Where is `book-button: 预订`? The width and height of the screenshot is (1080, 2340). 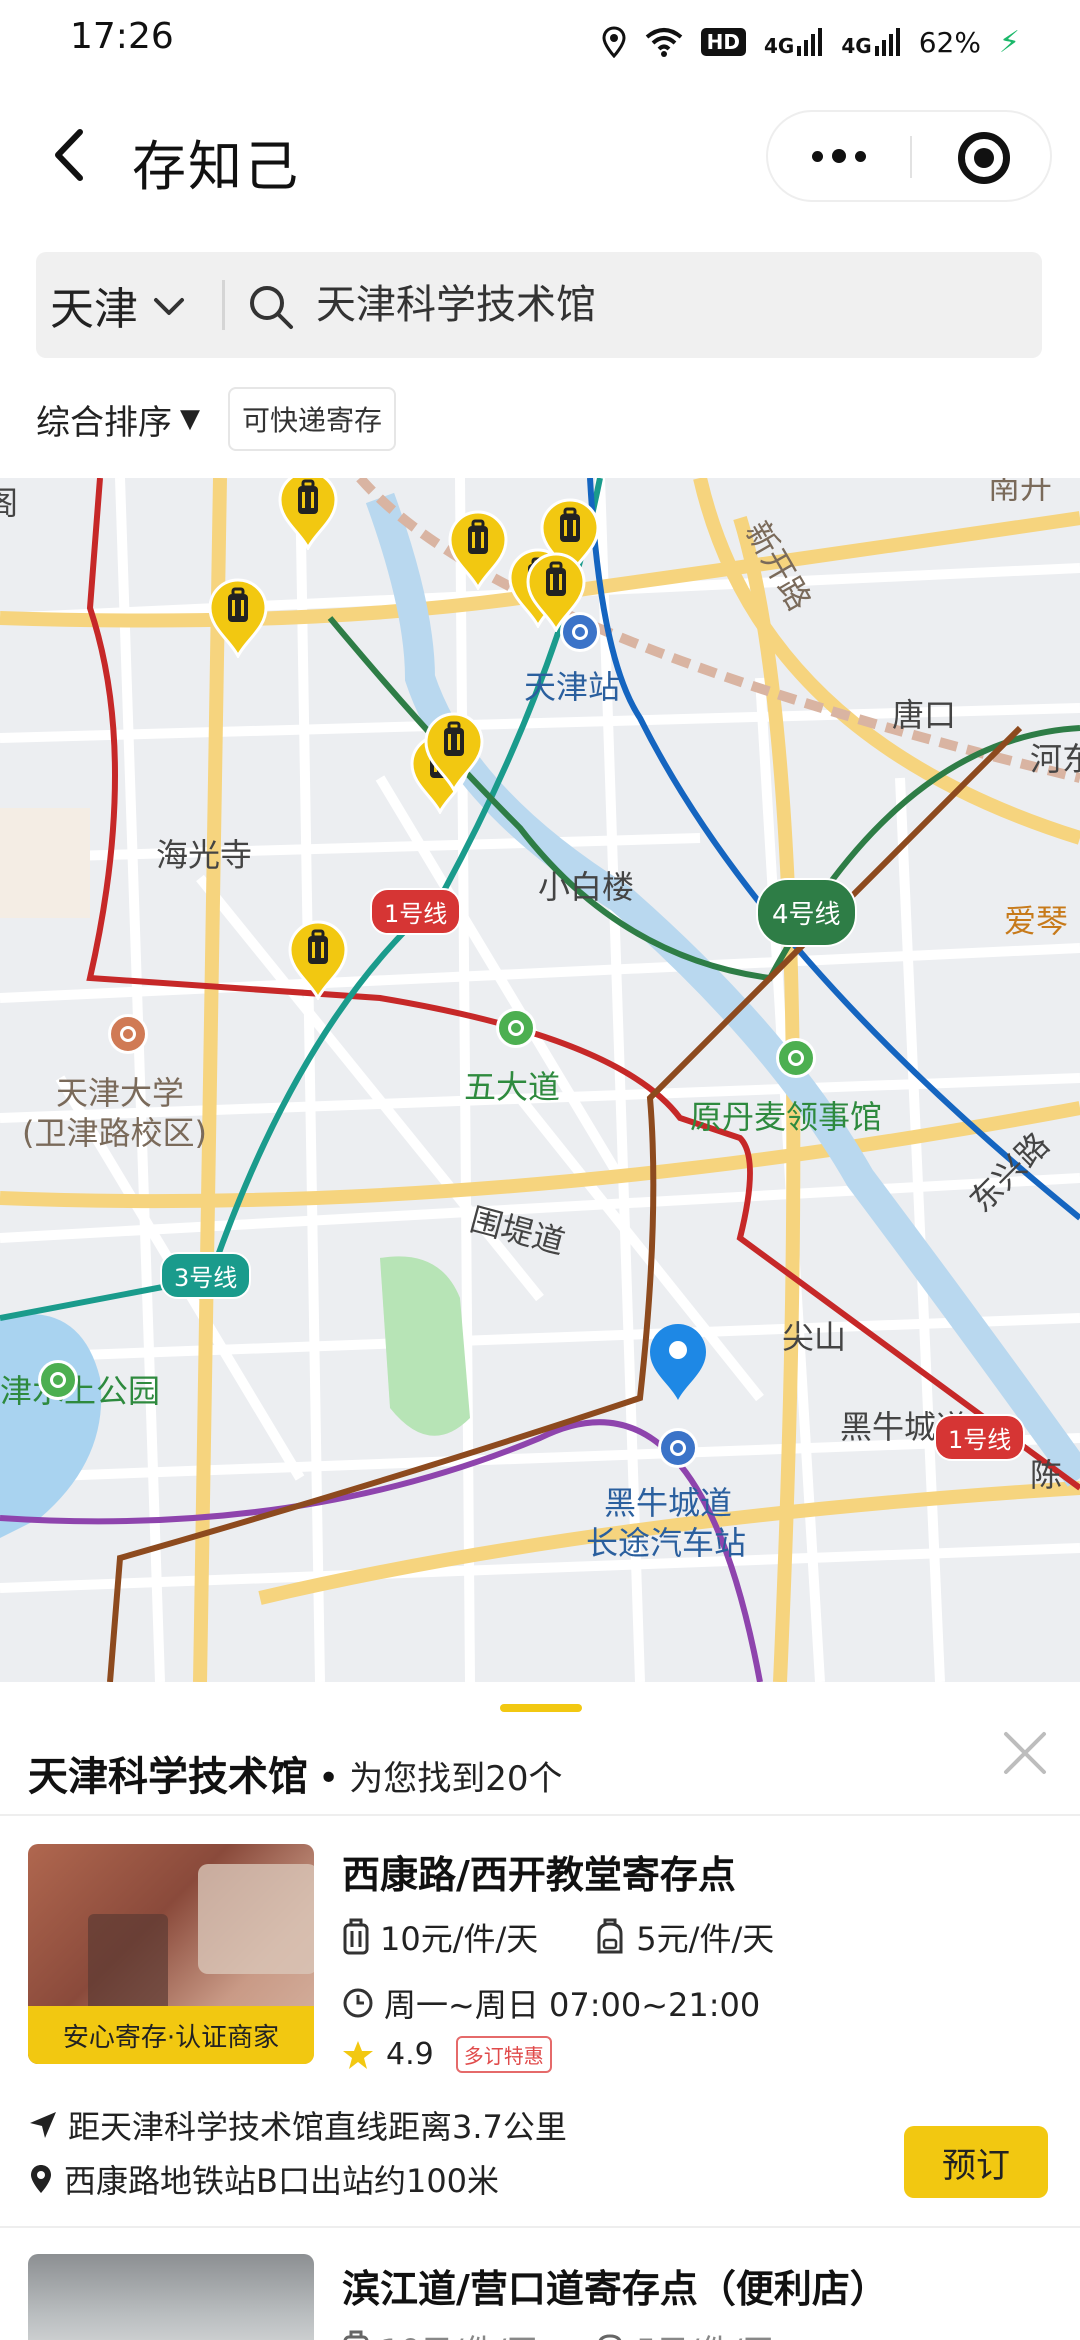 book-button: 预订 is located at coordinates (976, 2162).